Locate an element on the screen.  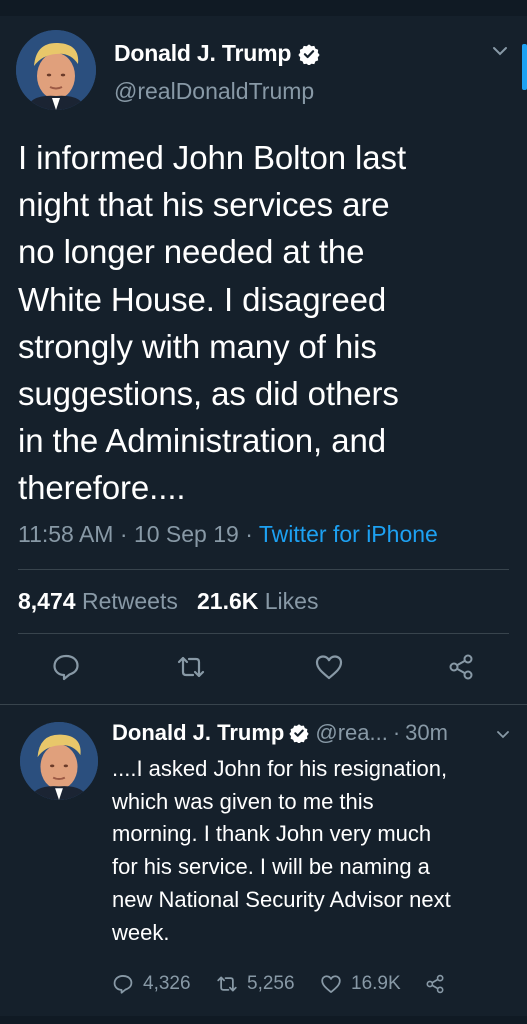
status-bar is located at coordinates (263, 8).